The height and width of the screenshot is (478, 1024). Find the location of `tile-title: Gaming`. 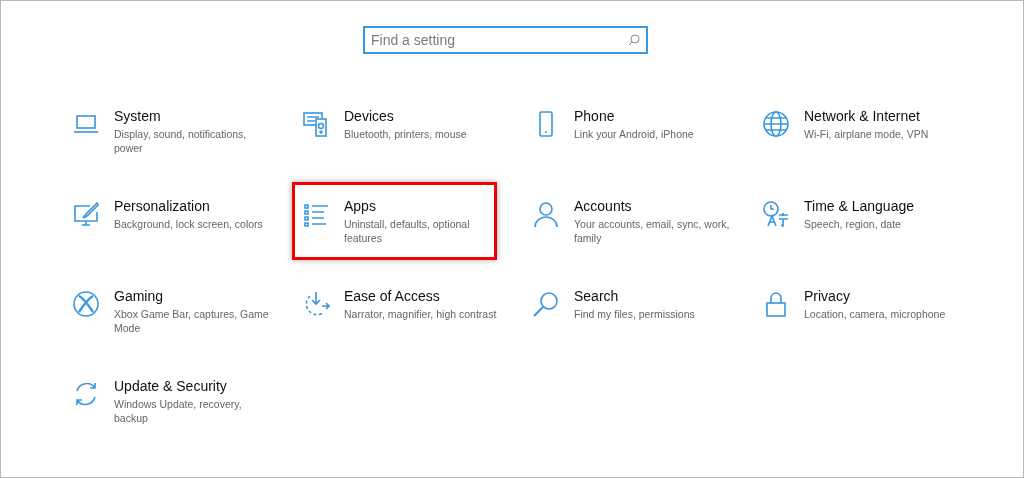

tile-title: Gaming is located at coordinates (139, 296).